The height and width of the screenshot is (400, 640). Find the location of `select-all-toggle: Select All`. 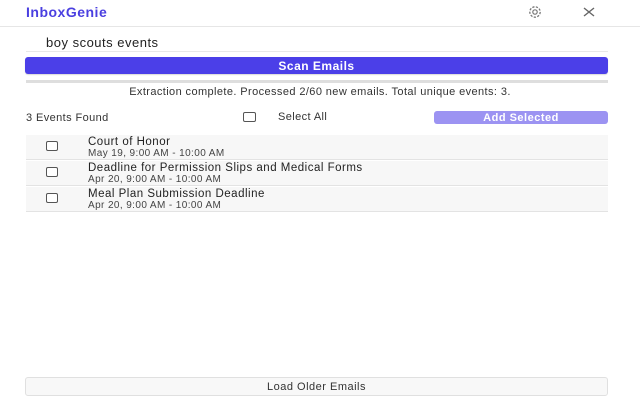

select-all-toggle: Select All is located at coordinates (285, 117).